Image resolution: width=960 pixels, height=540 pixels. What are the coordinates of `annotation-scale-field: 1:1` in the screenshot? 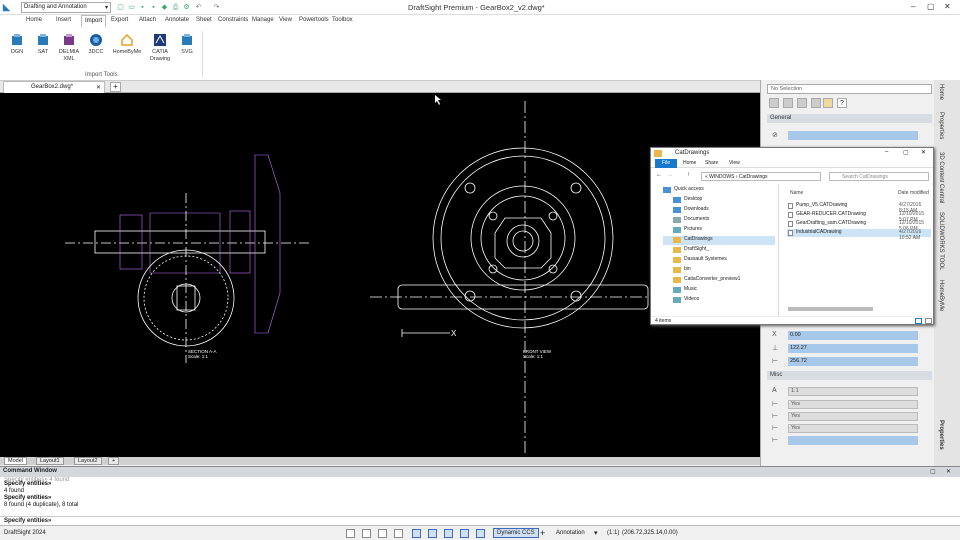 It's located at (853, 391).